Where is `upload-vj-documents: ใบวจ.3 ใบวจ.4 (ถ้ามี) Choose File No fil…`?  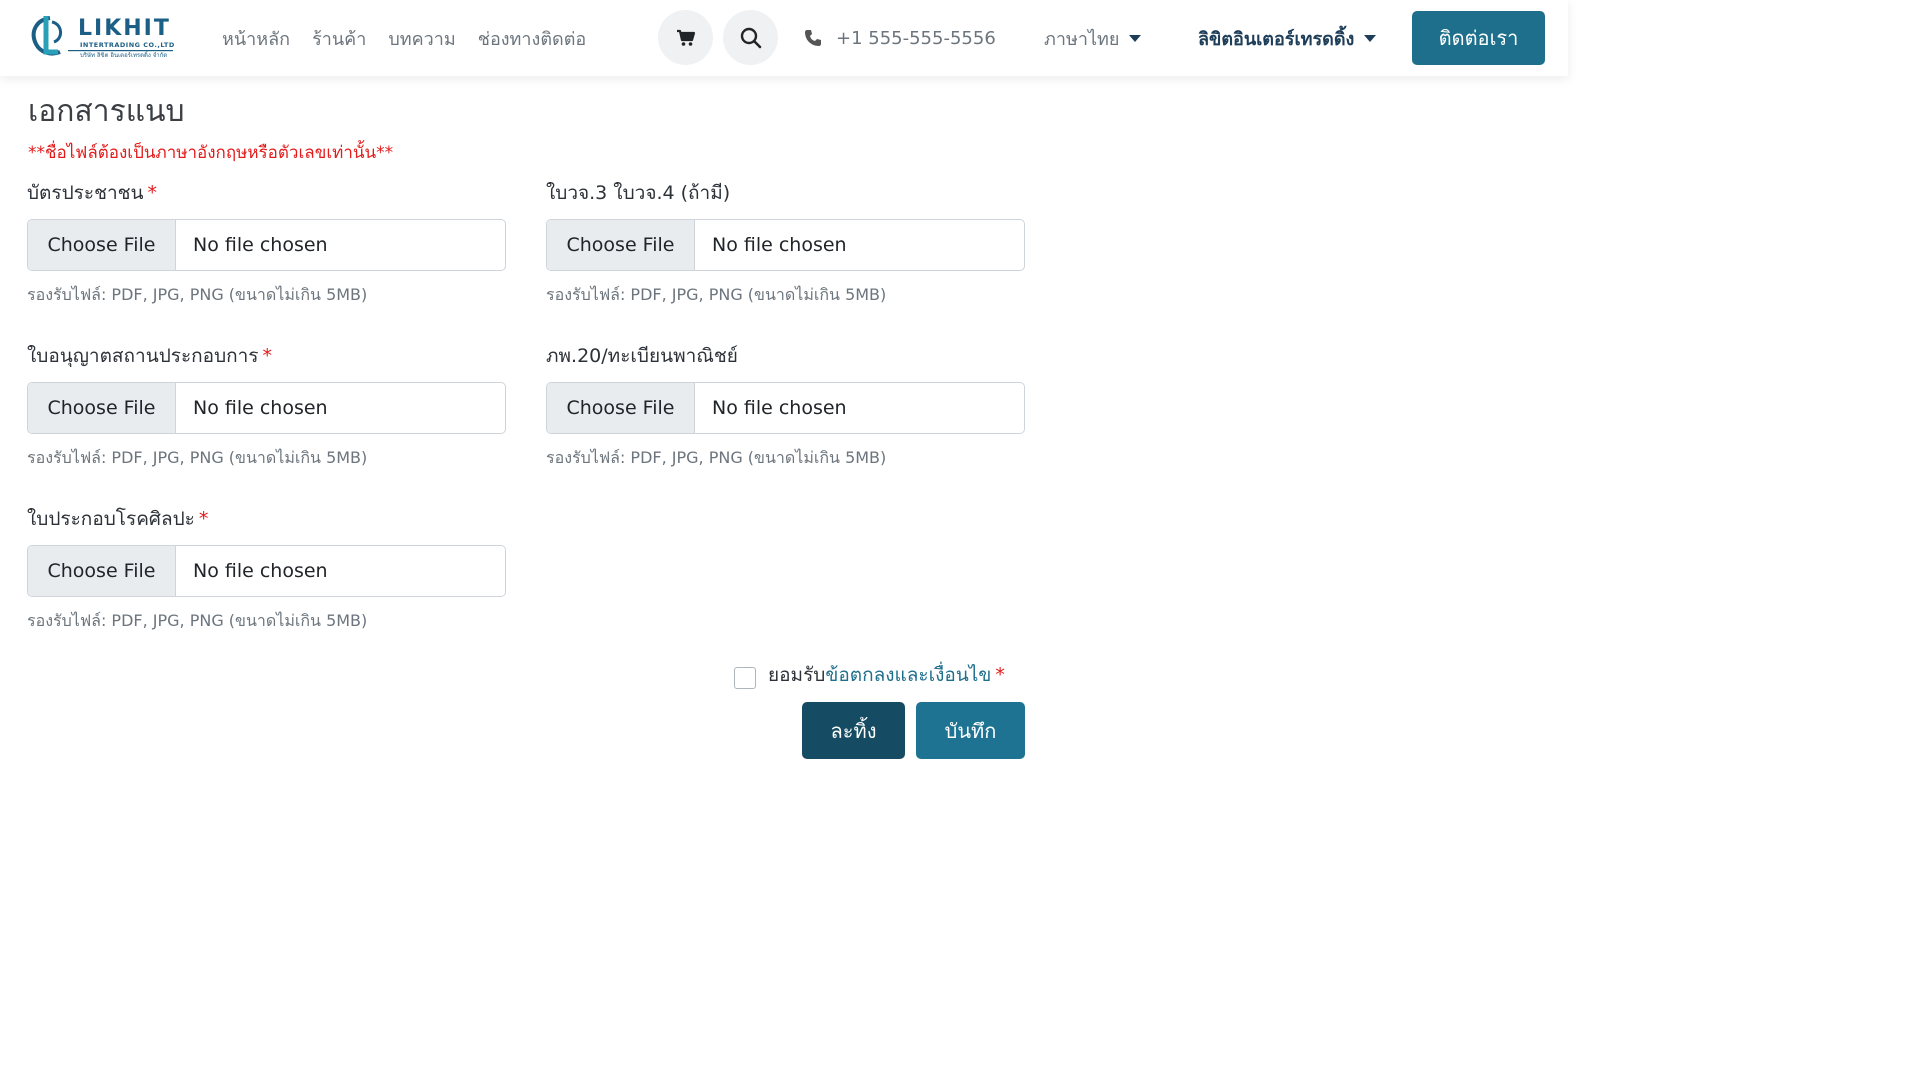
upload-vj-documents: ใบวจ.3 ใบวจ.4 (ถ้ามี) Choose File No fil… is located at coordinates (786, 243).